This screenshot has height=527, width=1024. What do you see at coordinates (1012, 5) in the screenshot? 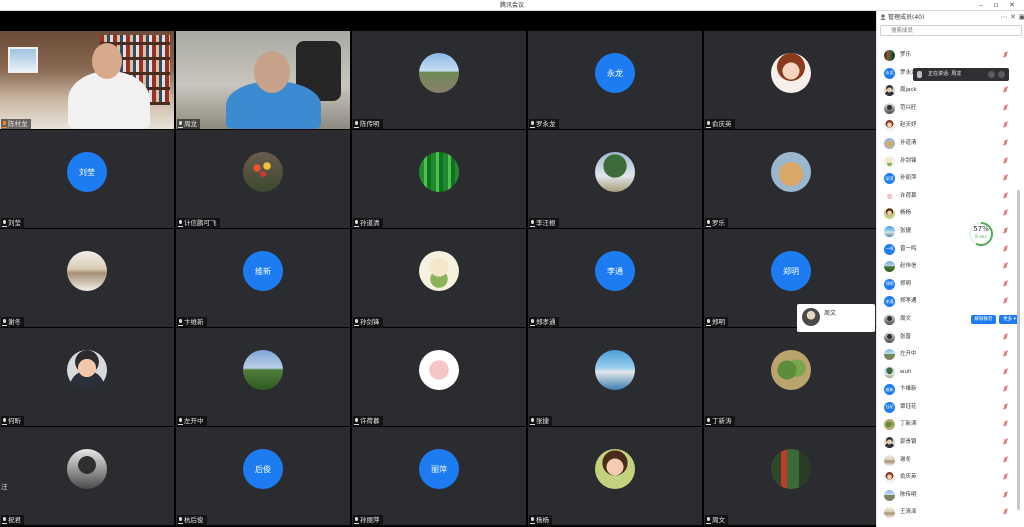
I see `close-icon: ✕` at bounding box center [1012, 5].